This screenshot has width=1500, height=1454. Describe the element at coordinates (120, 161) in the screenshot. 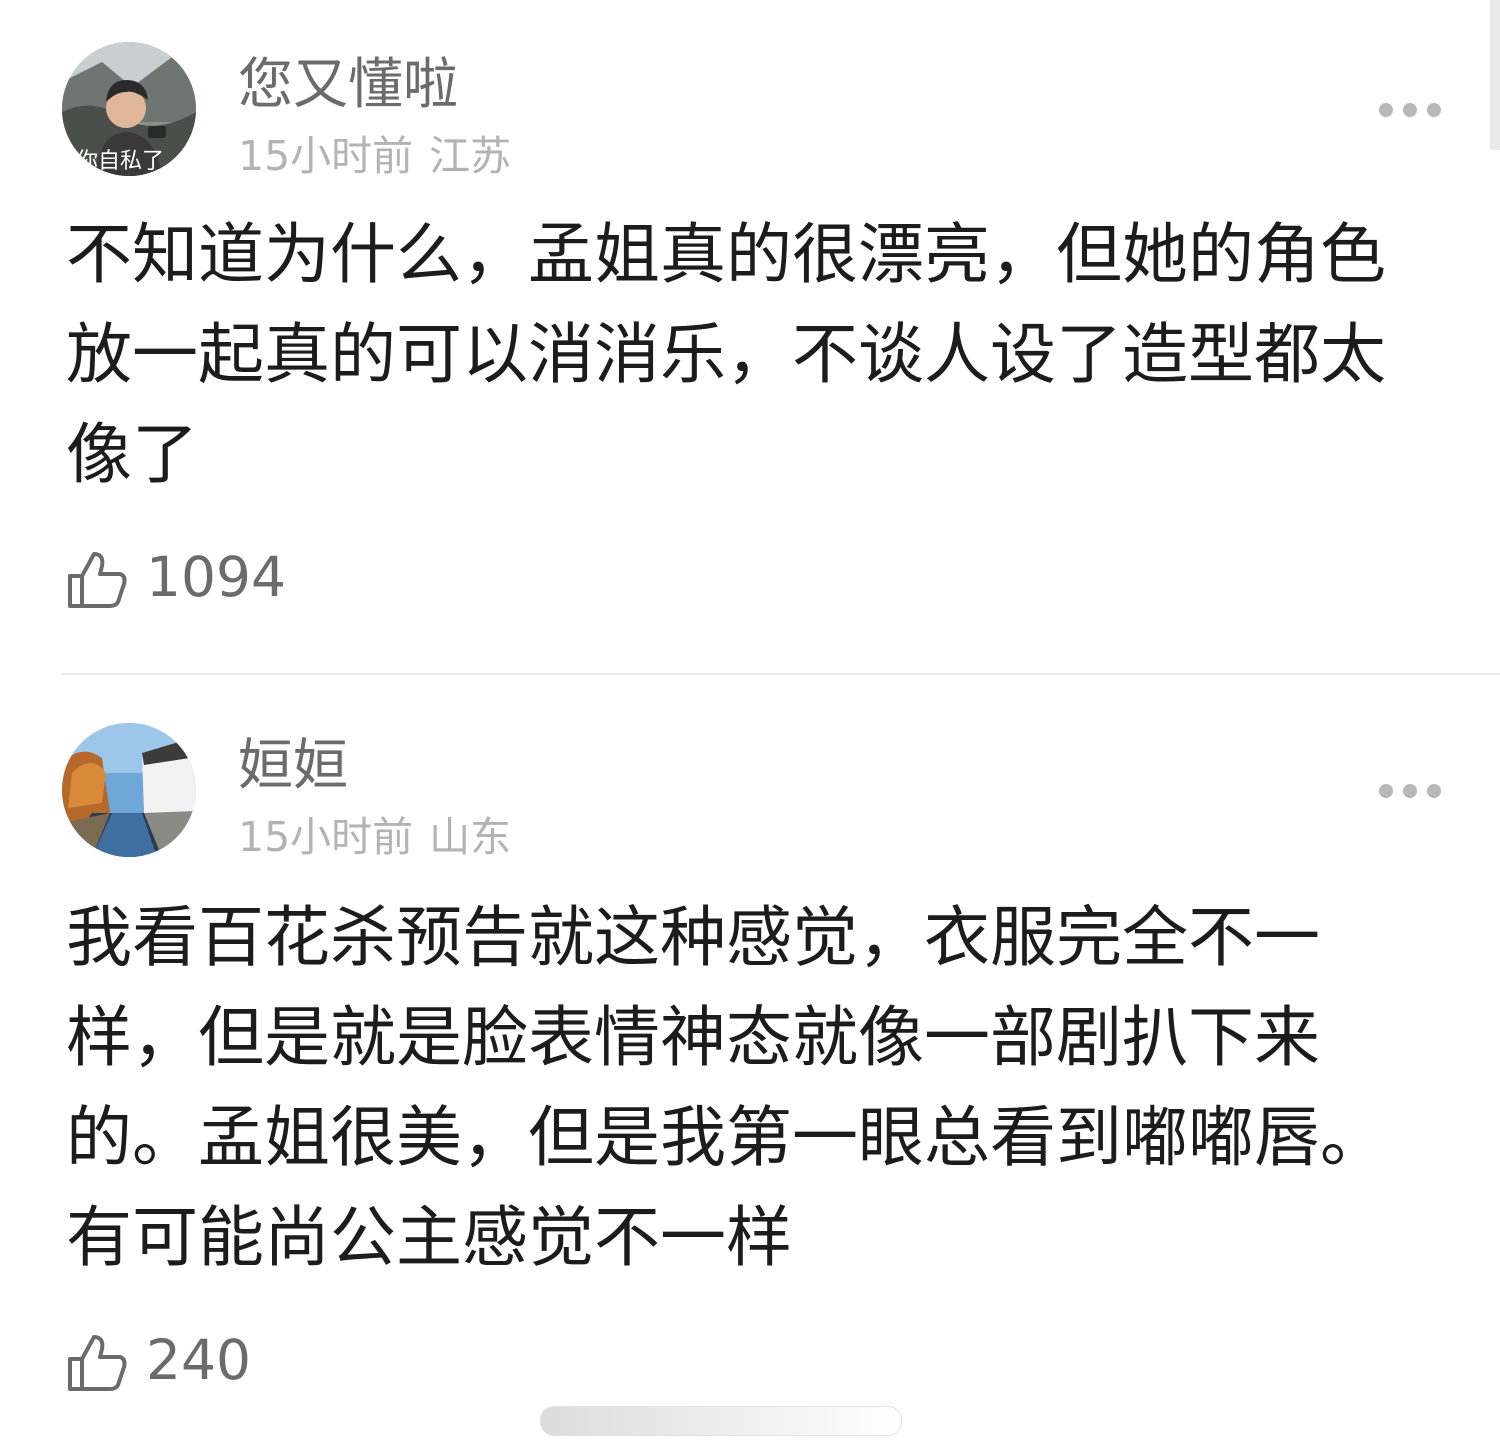

I see `avatar-caption: 你自私了` at that location.